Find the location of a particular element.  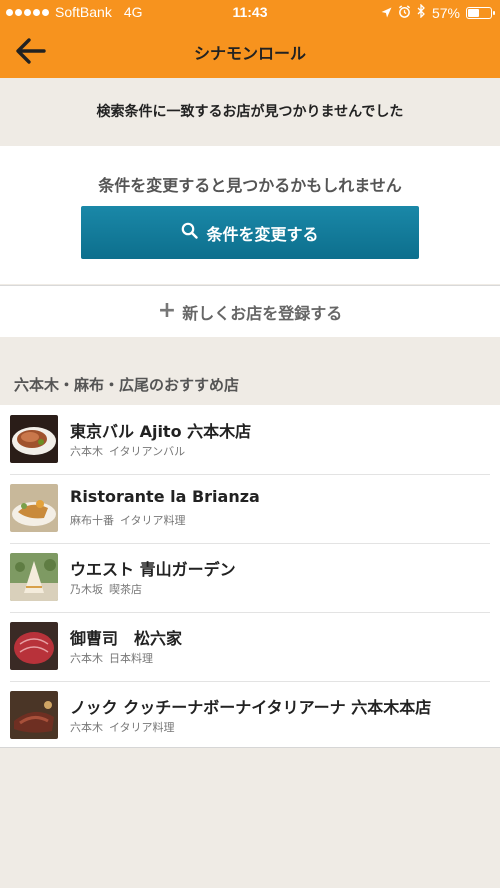

shop-meta: 六本木 イタリアンバル is located at coordinates (127, 451).